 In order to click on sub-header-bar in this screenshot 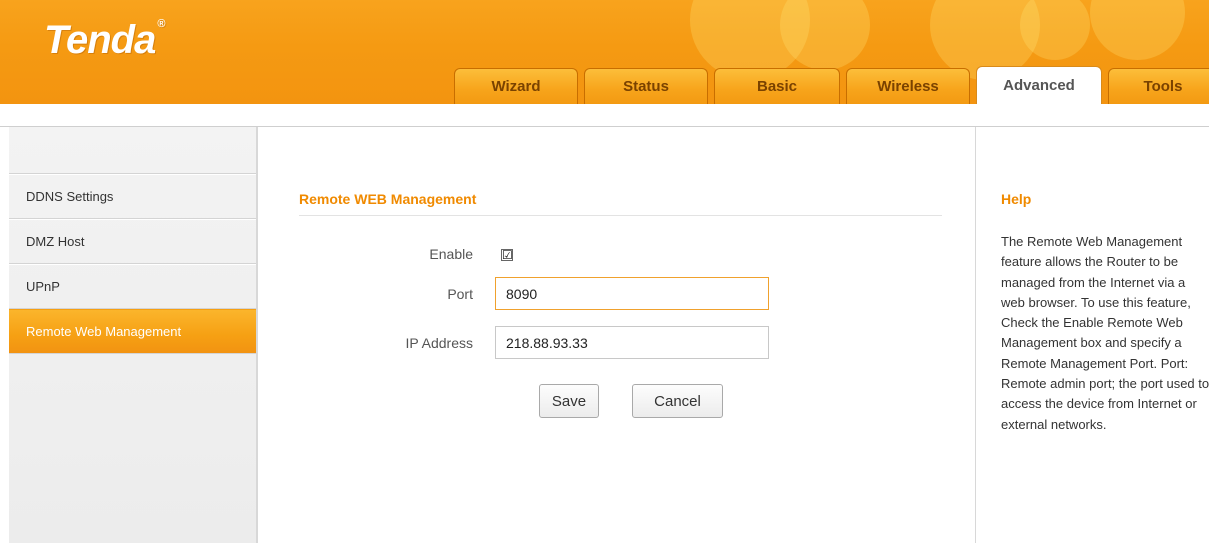, I will do `click(604, 115)`.